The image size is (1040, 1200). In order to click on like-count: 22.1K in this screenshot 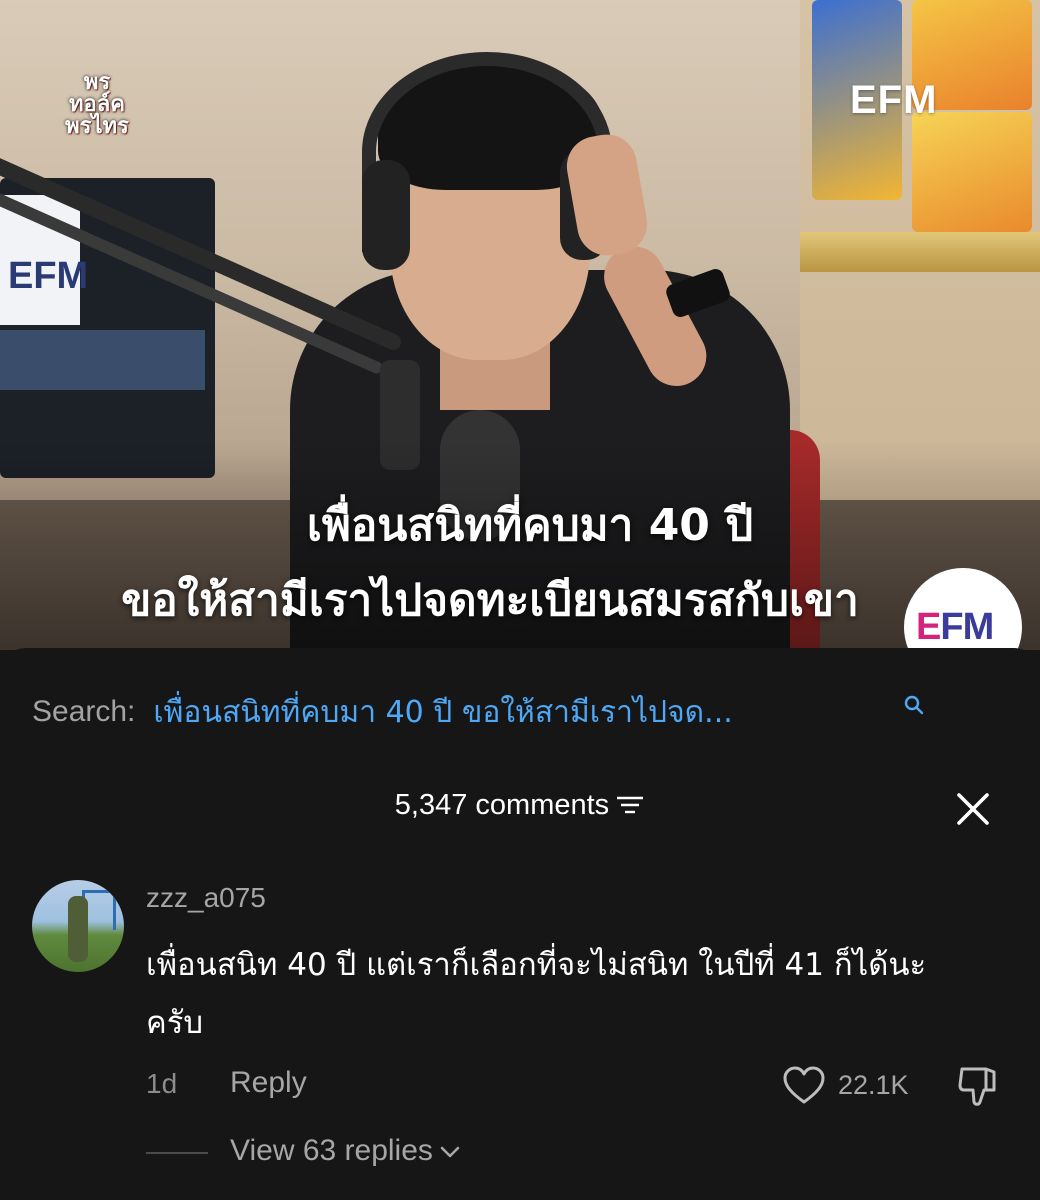, I will do `click(873, 1085)`.